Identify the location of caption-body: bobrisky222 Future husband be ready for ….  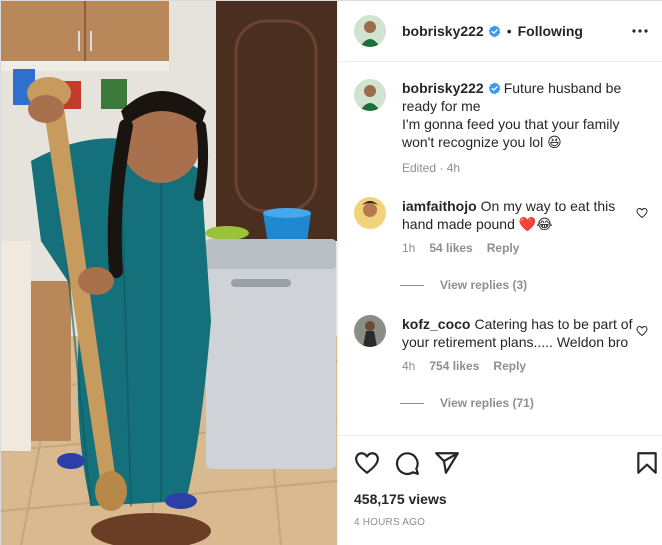
(522, 128).